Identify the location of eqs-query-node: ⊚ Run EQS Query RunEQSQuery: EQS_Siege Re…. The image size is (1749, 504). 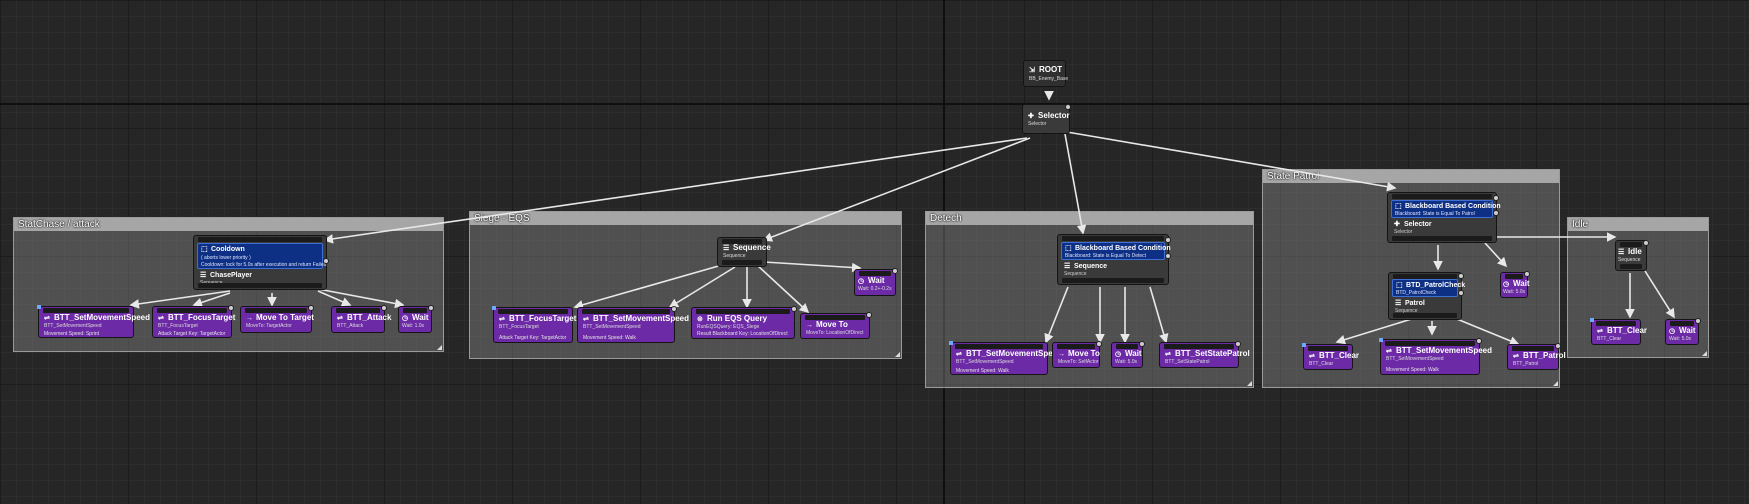
(744, 322).